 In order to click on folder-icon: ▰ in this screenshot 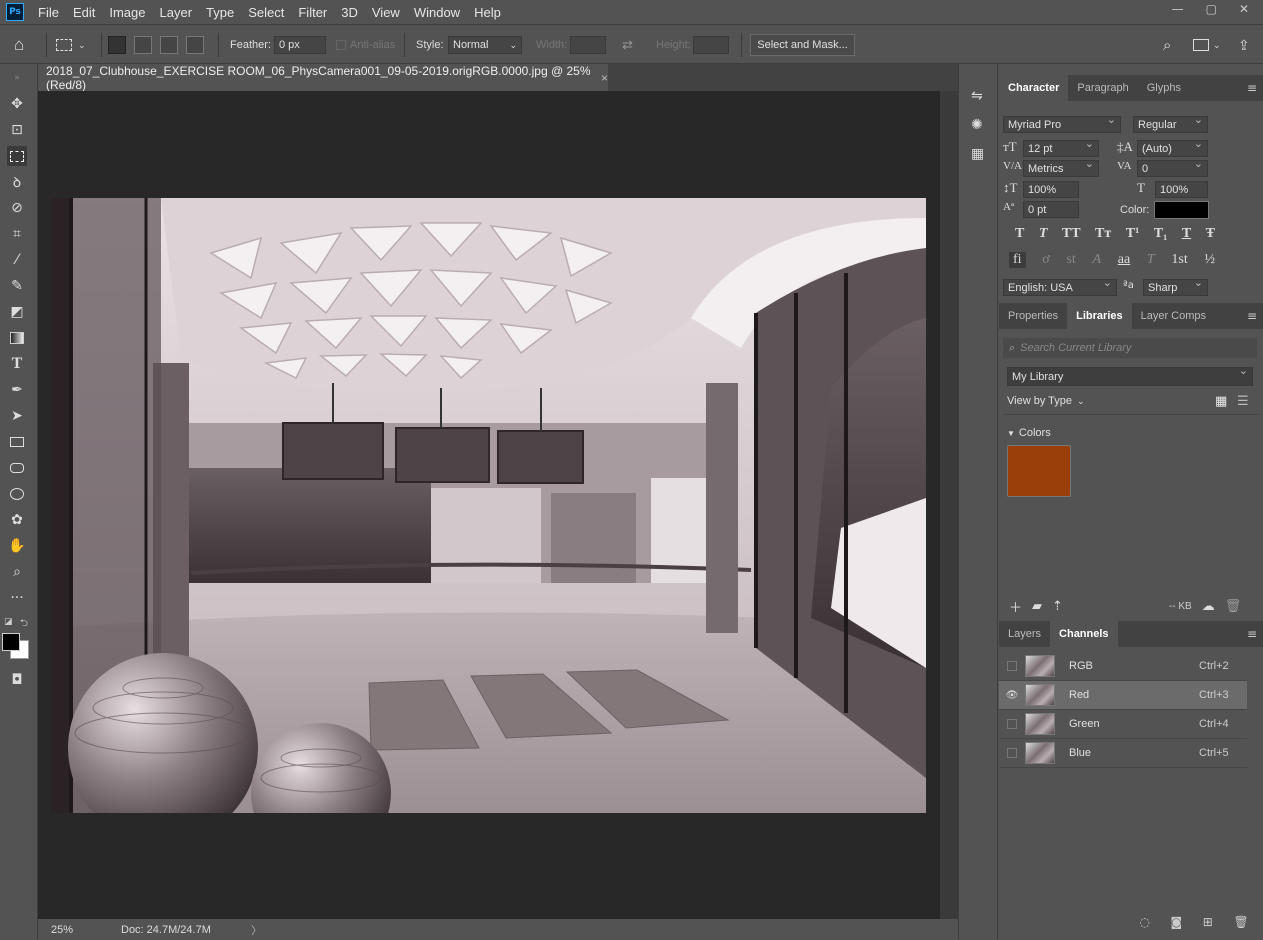, I will do `click(1037, 606)`.